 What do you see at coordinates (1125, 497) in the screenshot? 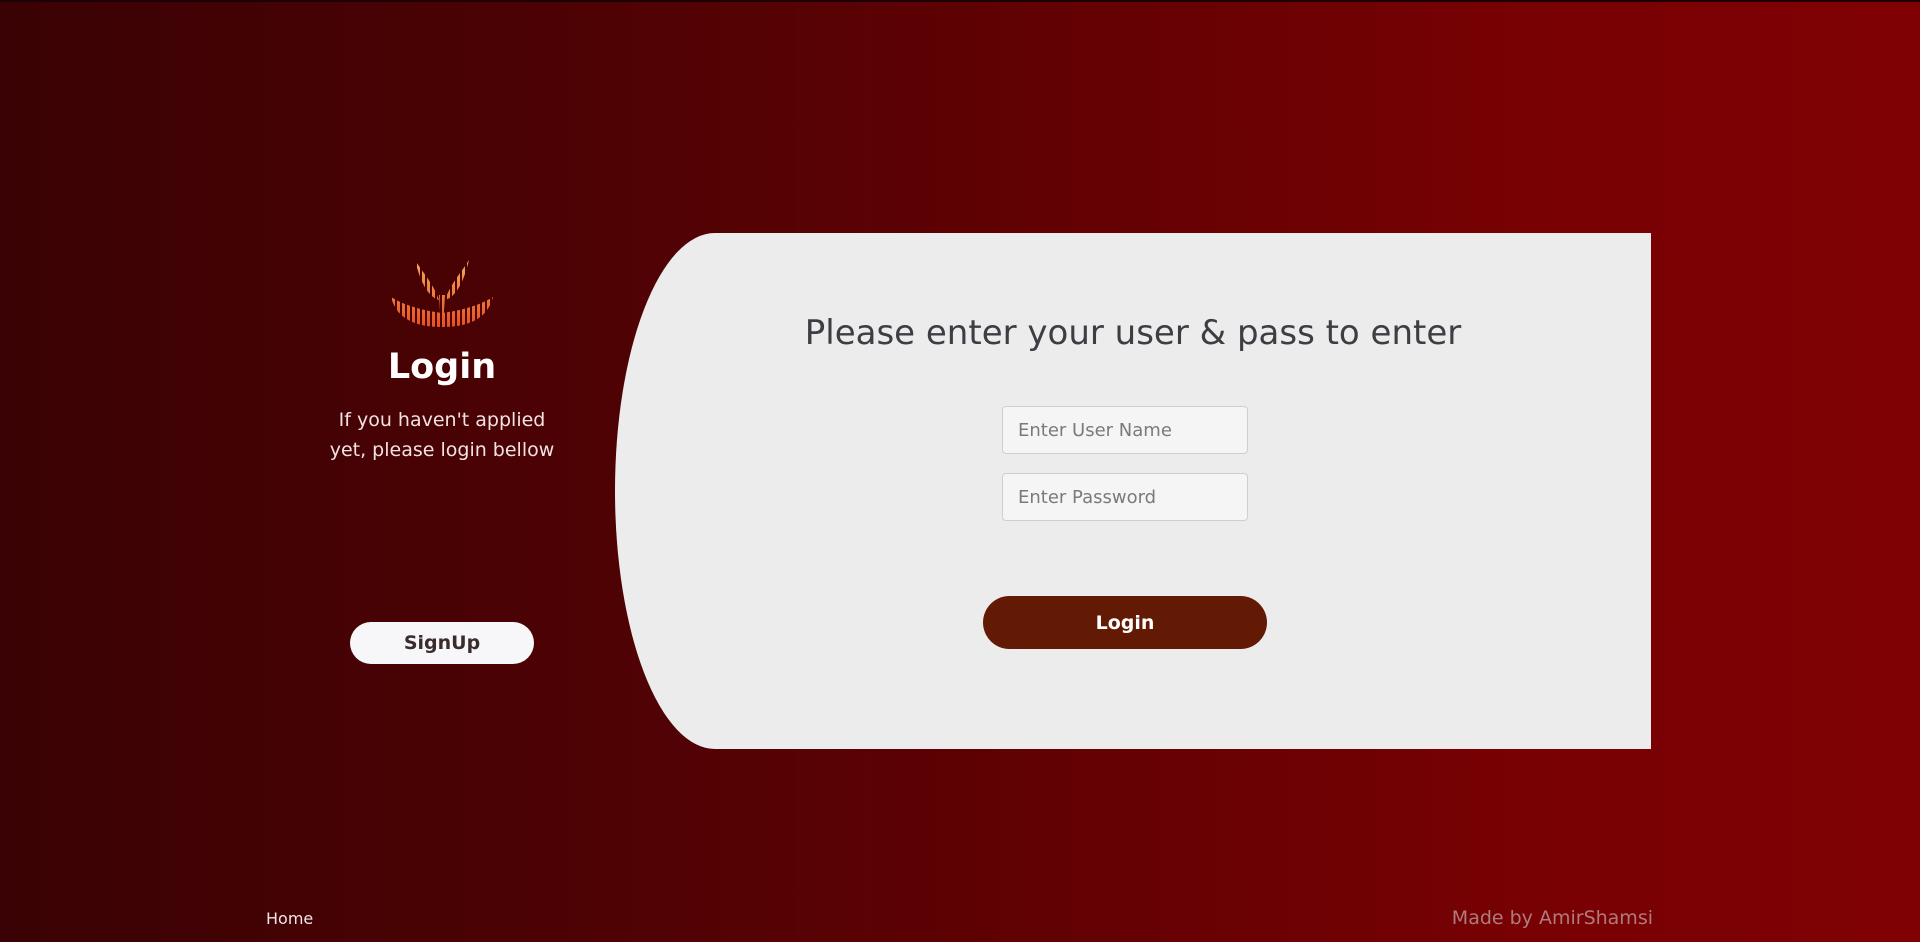
I see `password-input` at bounding box center [1125, 497].